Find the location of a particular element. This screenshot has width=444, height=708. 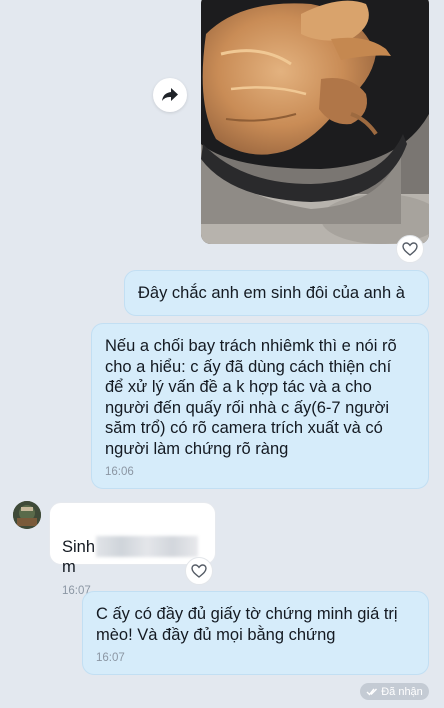

avatar-image is located at coordinates (27, 515).